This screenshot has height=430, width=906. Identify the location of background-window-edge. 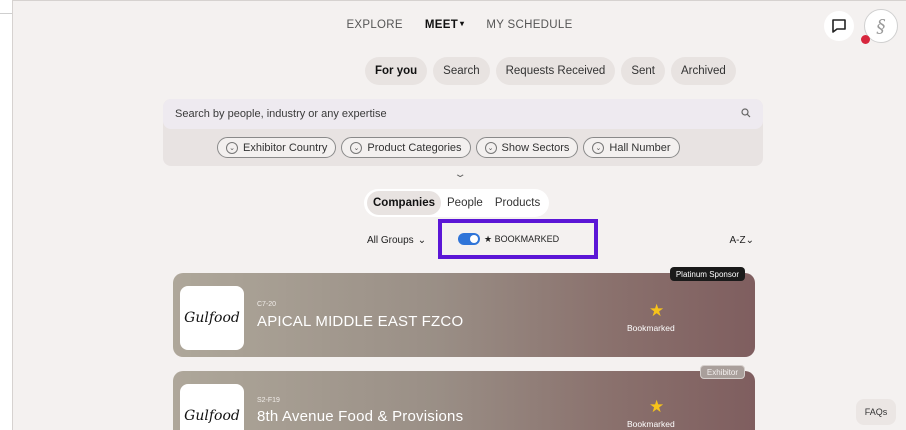
(6, 317).